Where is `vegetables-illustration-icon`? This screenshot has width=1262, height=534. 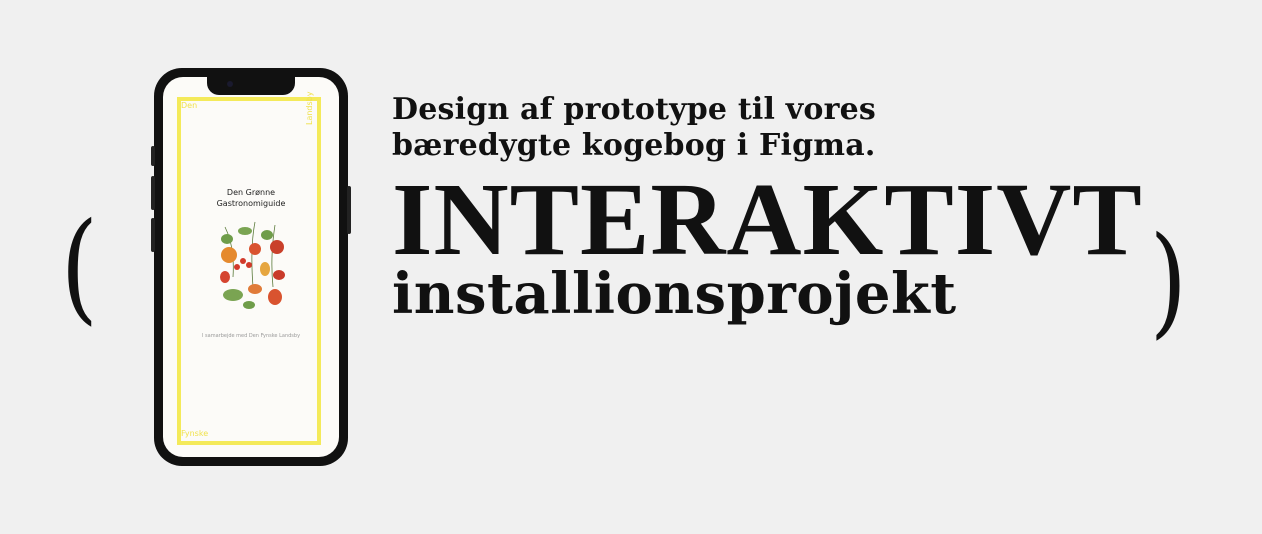 vegetables-illustration-icon is located at coordinates (252, 265).